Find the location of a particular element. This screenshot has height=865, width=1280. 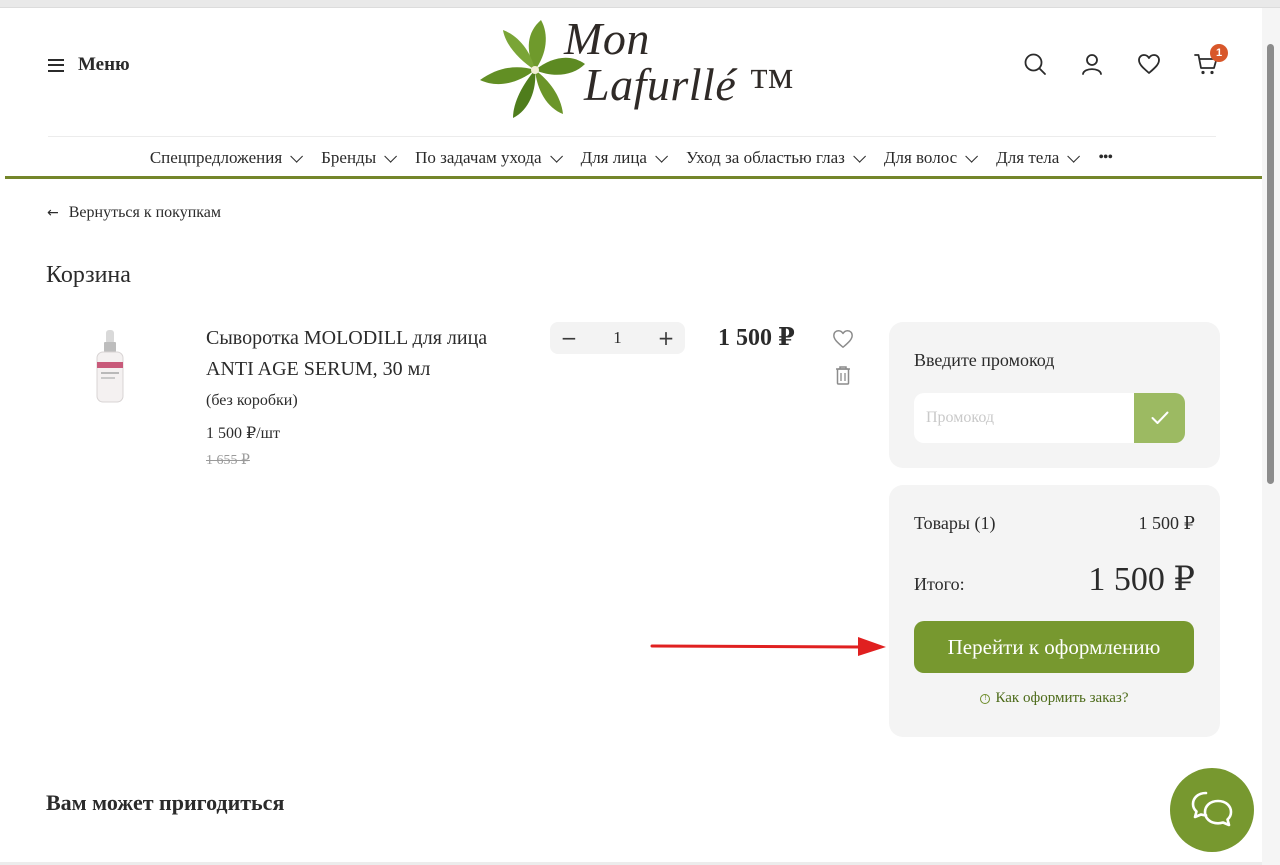

quantity-input is located at coordinates (617, 338).